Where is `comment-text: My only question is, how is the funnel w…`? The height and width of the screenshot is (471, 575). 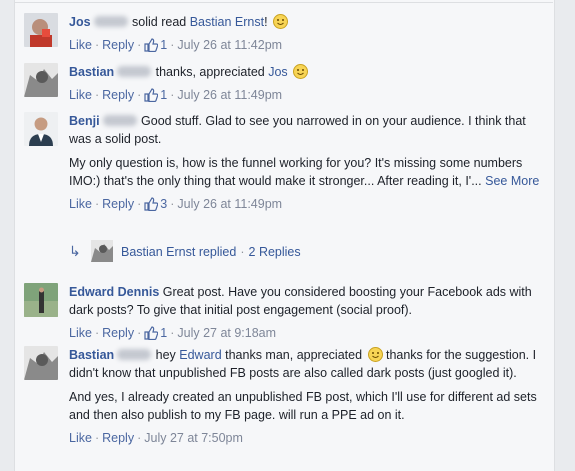 comment-text: My only question is, how is the funnel w… is located at coordinates (296, 172).